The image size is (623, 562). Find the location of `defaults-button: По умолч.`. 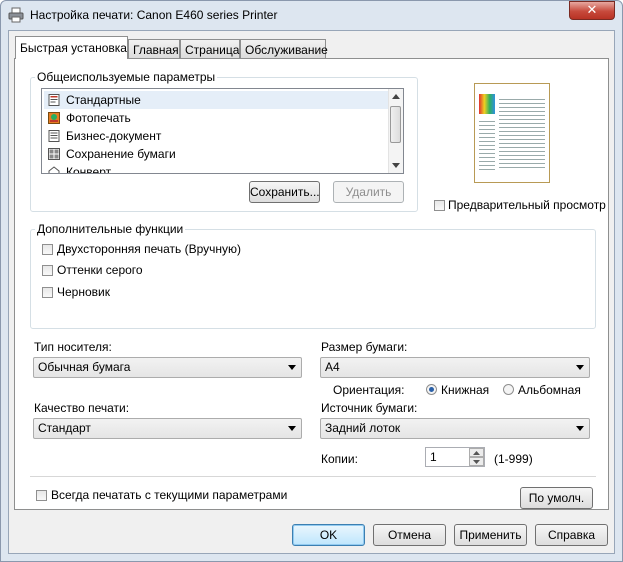

defaults-button: По умолч. is located at coordinates (556, 498).